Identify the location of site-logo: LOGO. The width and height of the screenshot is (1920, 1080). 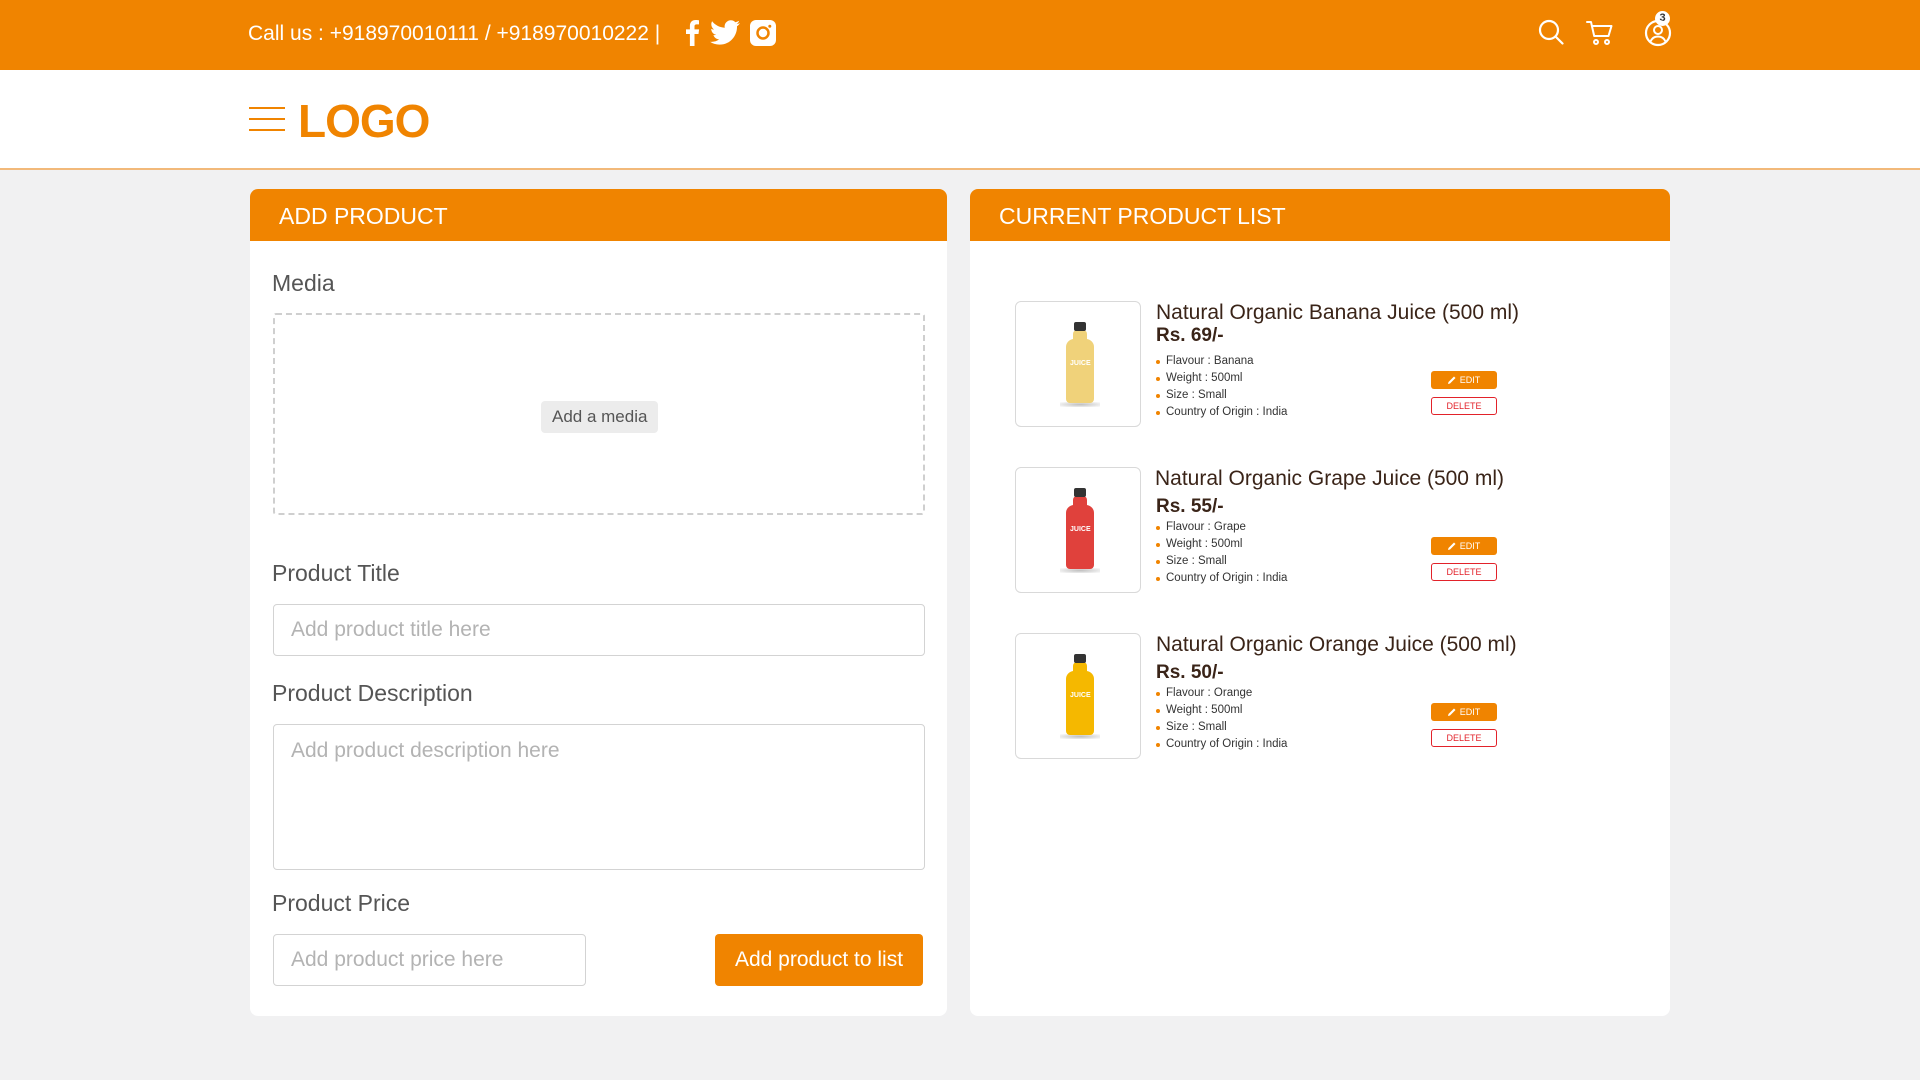
(364, 121).